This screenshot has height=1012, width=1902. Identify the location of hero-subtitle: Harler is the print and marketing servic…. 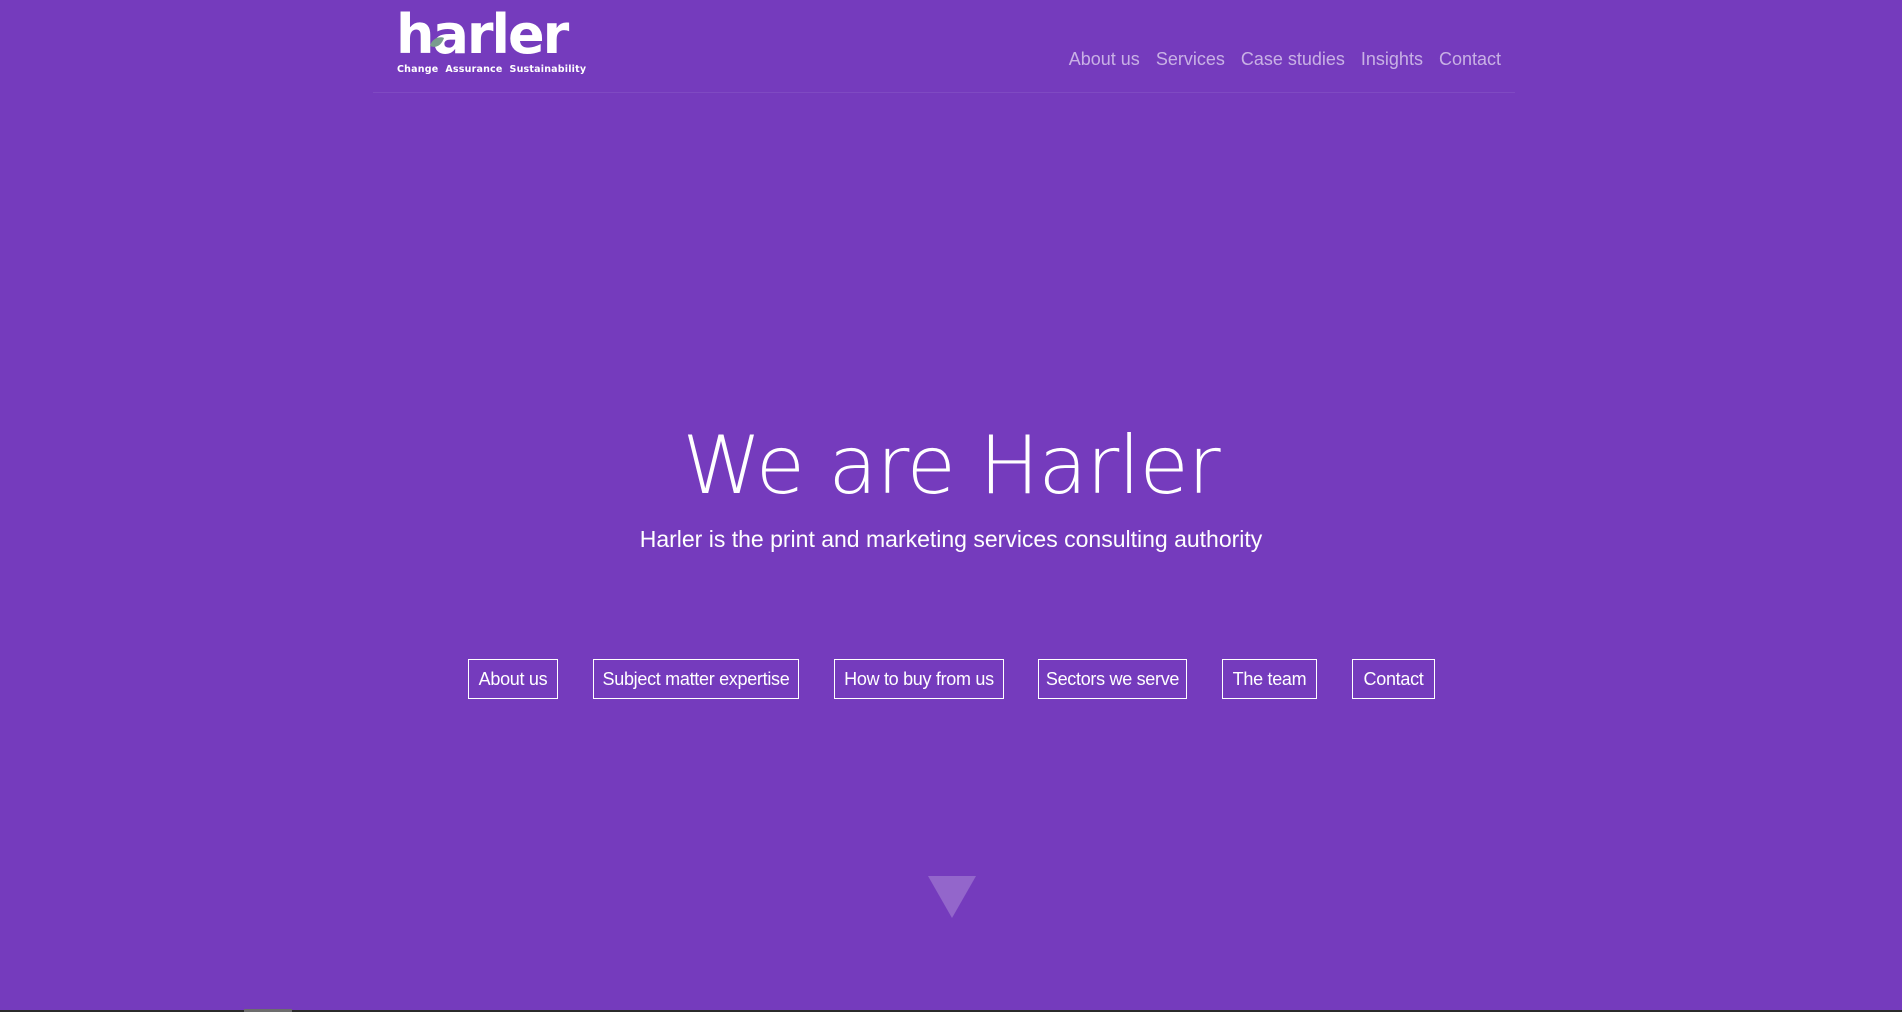
(951, 539).